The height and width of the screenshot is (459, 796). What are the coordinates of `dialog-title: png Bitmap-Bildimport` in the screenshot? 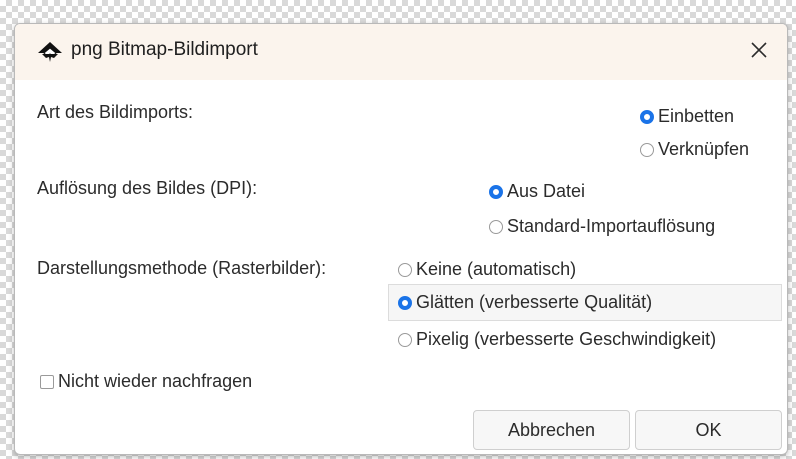 It's located at (164, 49).